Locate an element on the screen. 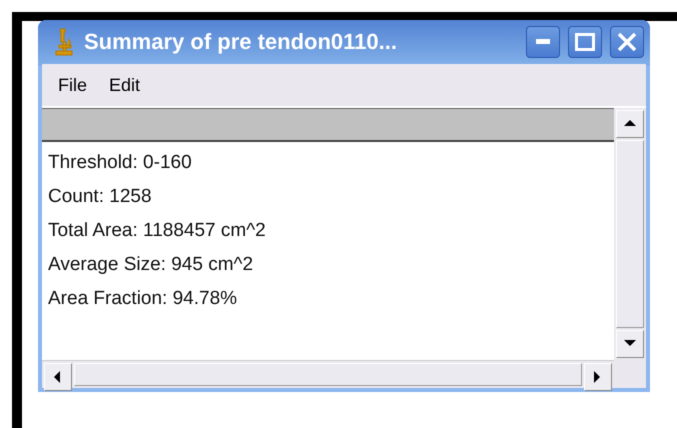 This screenshot has height=428, width=677. close-icon is located at coordinates (627, 42).